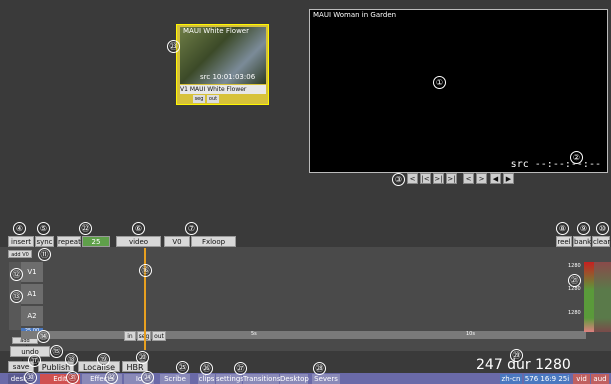 This screenshot has width=611, height=384. Describe the element at coordinates (589, 297) in the screenshot. I see `level-meter` at that location.